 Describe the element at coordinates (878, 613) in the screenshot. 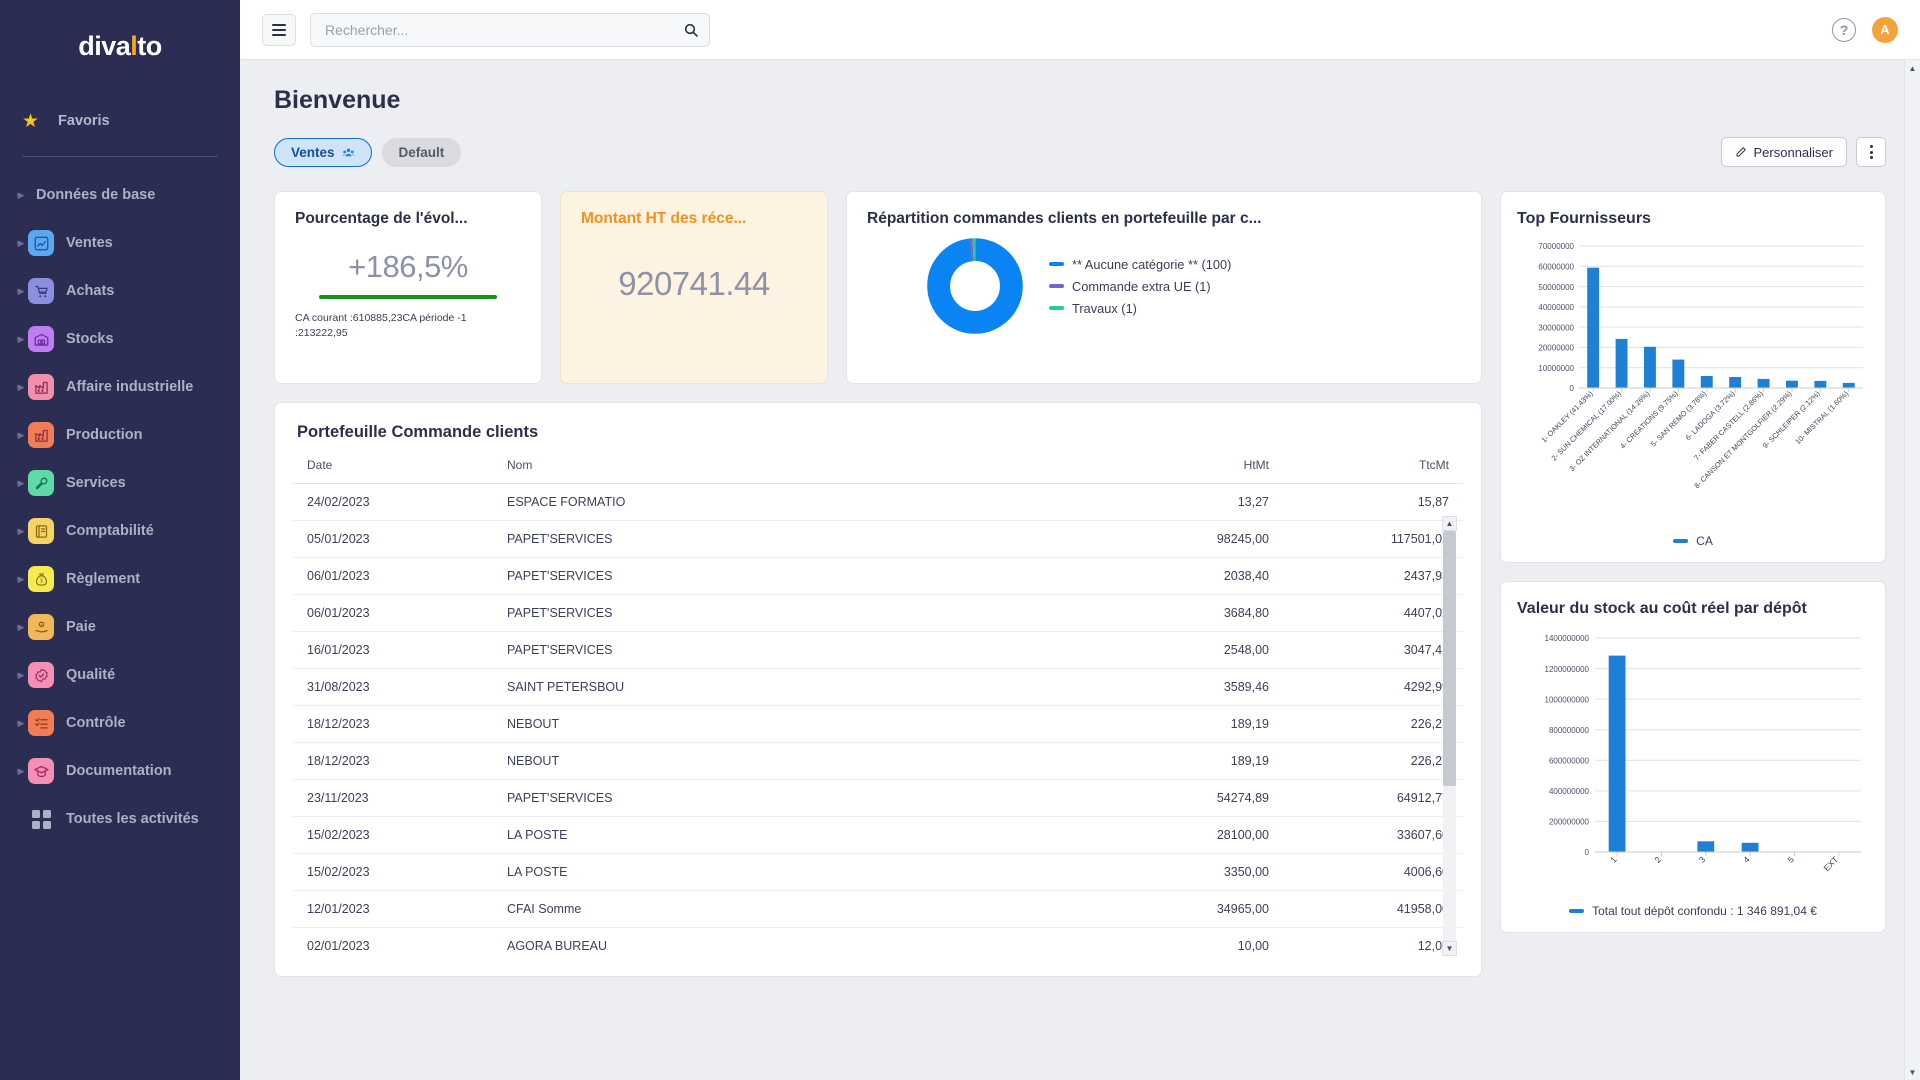

I see `table-row: 06/01/2023 PAPET'SERVICES 3684,80 4407,02` at that location.